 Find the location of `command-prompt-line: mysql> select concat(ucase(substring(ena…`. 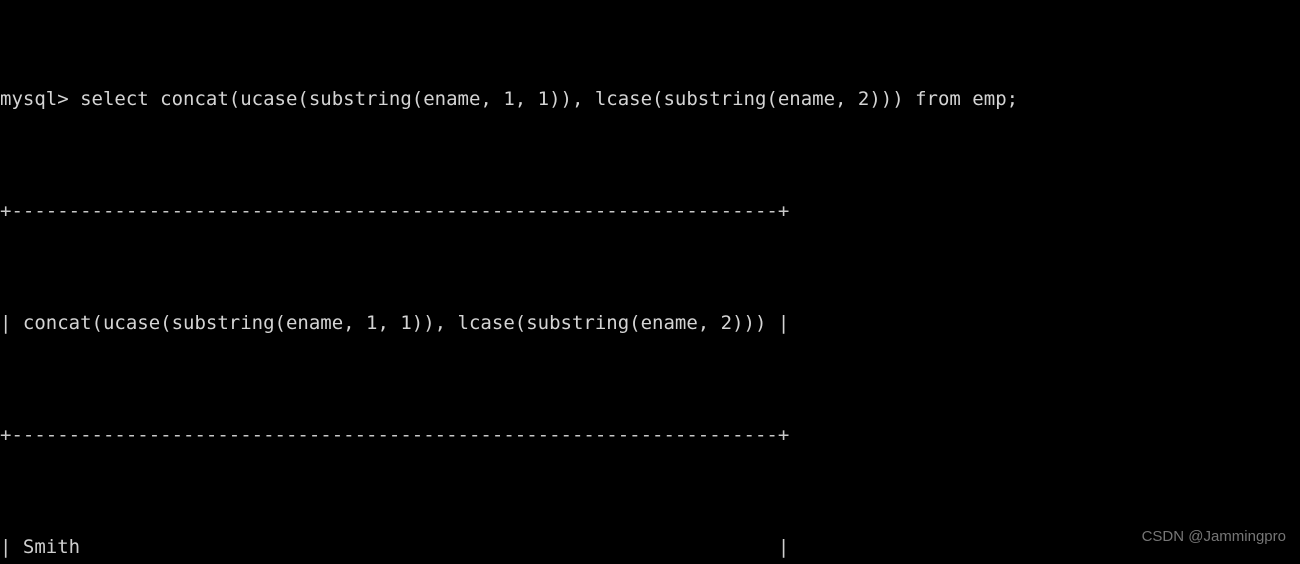

command-prompt-line: mysql> select concat(ucase(substring(ena… is located at coordinates (509, 99).